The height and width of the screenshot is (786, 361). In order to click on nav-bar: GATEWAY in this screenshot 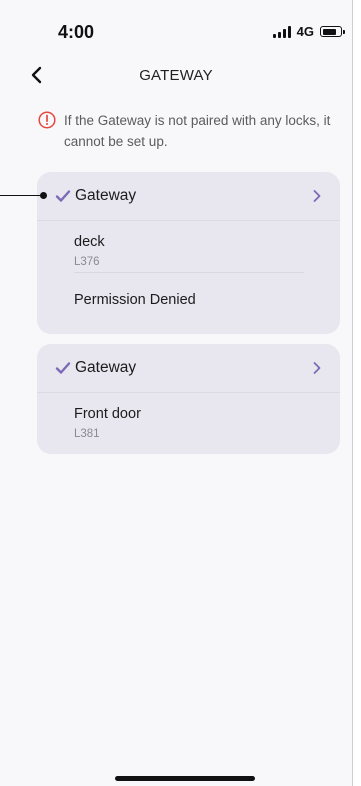, I will do `click(176, 76)`.